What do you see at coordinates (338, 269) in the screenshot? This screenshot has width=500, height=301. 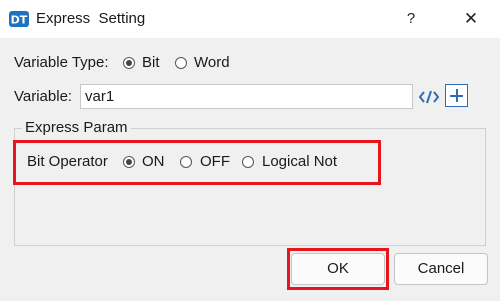 I see `ok-button-highlight` at bounding box center [338, 269].